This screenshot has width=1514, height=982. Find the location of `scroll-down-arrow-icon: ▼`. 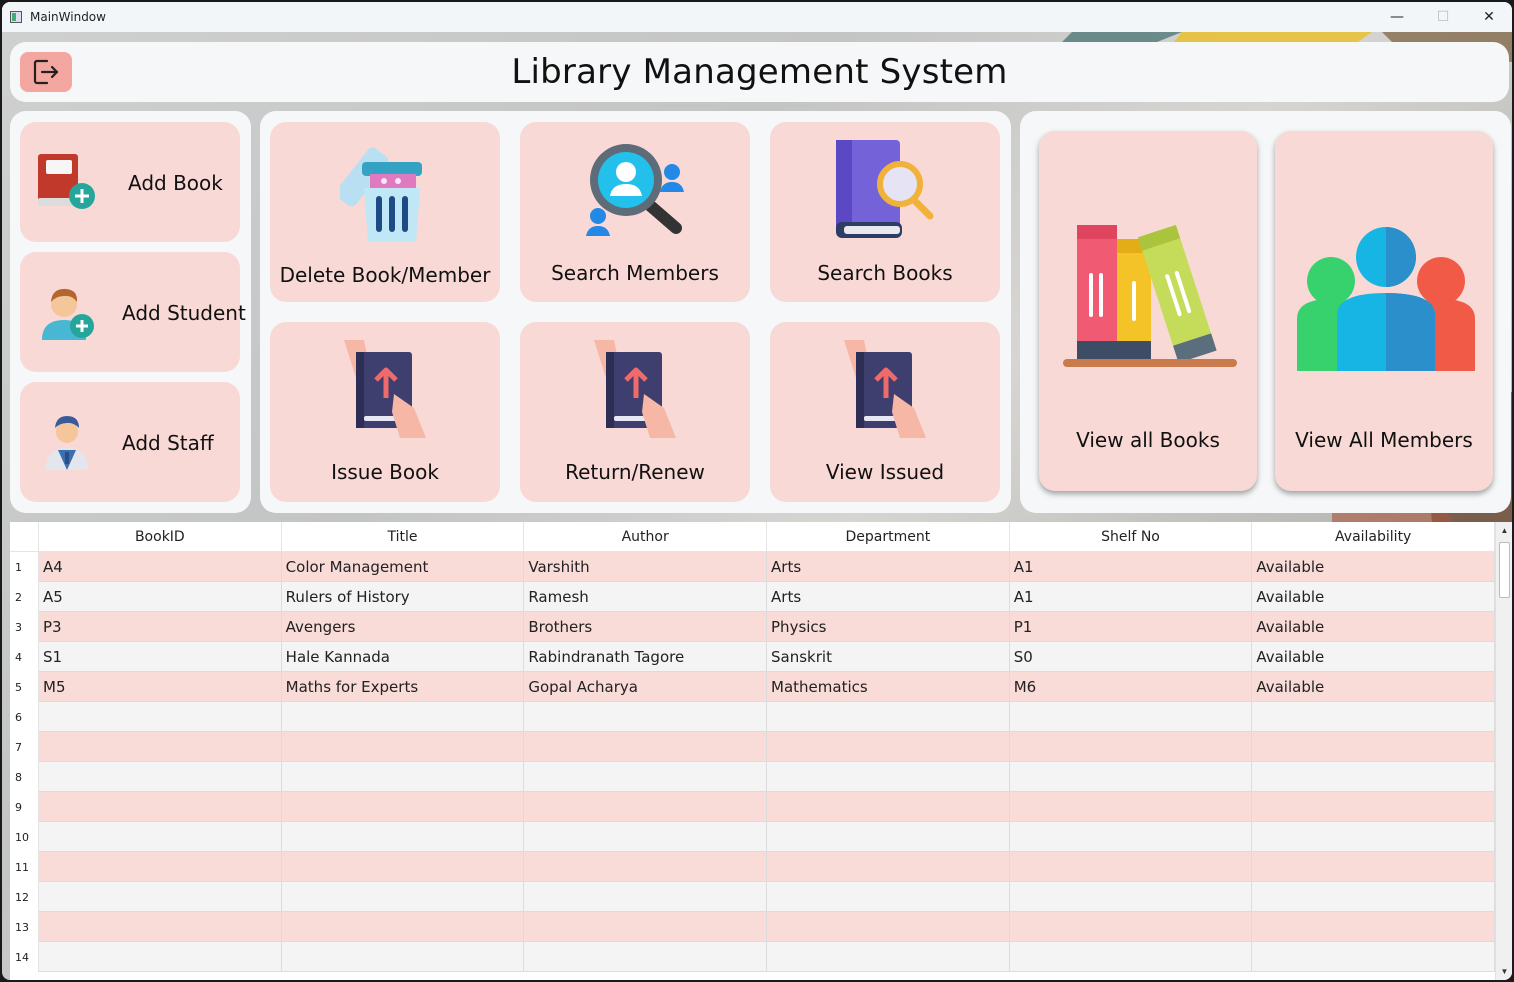

scroll-down-arrow-icon: ▼ is located at coordinates (1504, 971).